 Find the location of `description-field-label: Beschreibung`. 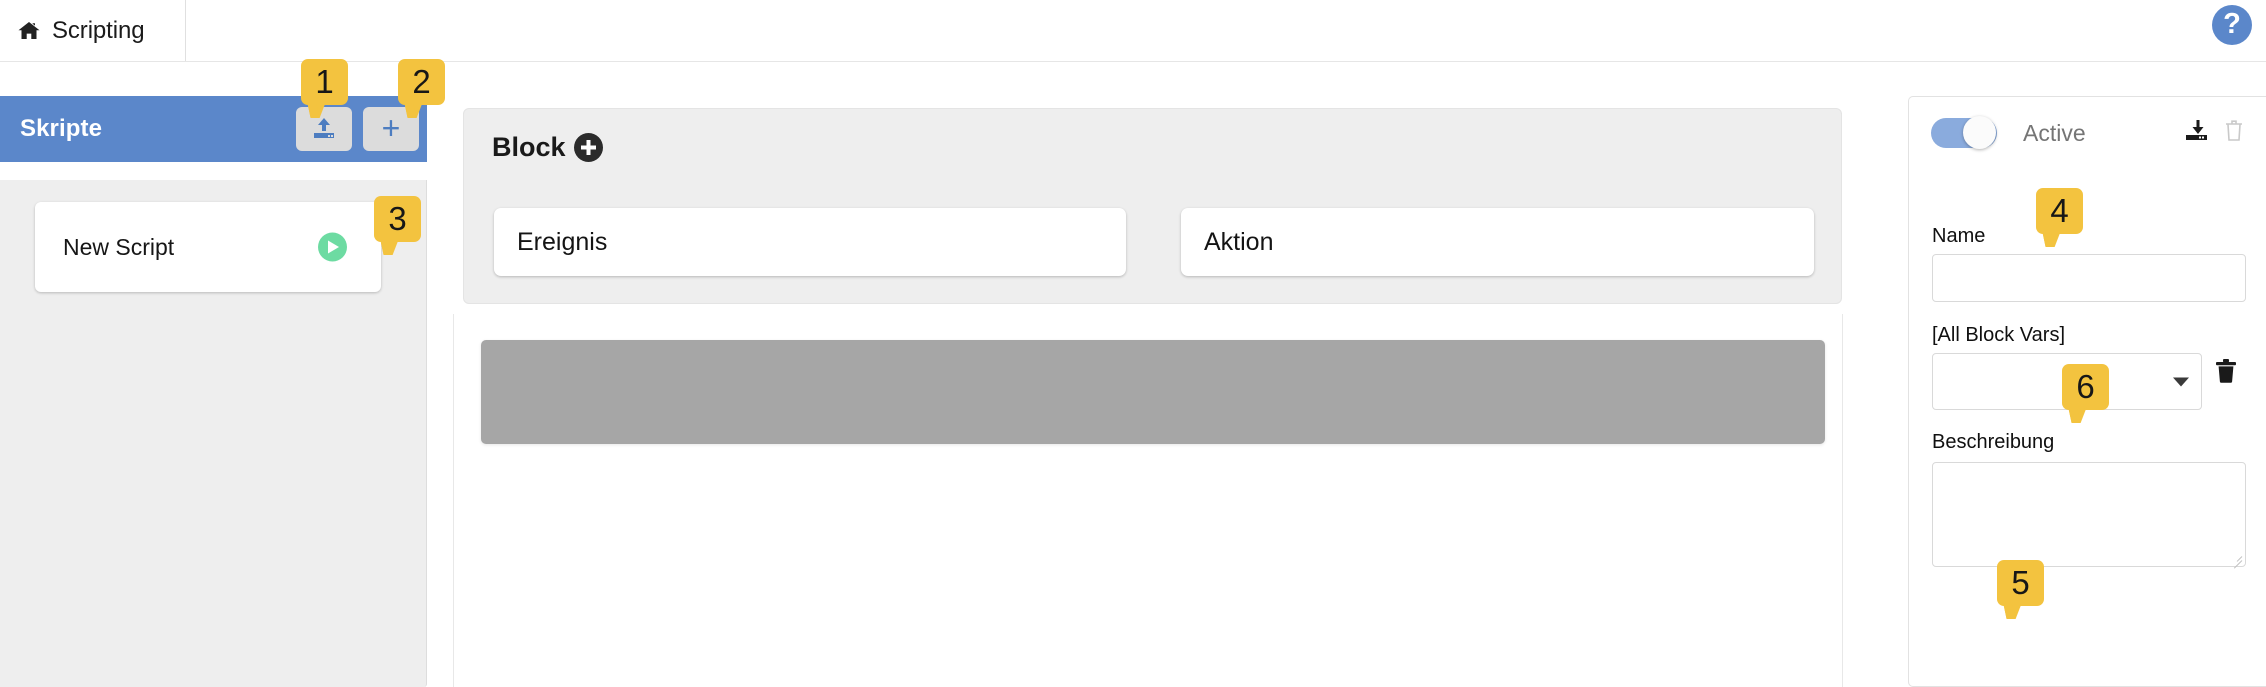

description-field-label: Beschreibung is located at coordinates (1993, 442).